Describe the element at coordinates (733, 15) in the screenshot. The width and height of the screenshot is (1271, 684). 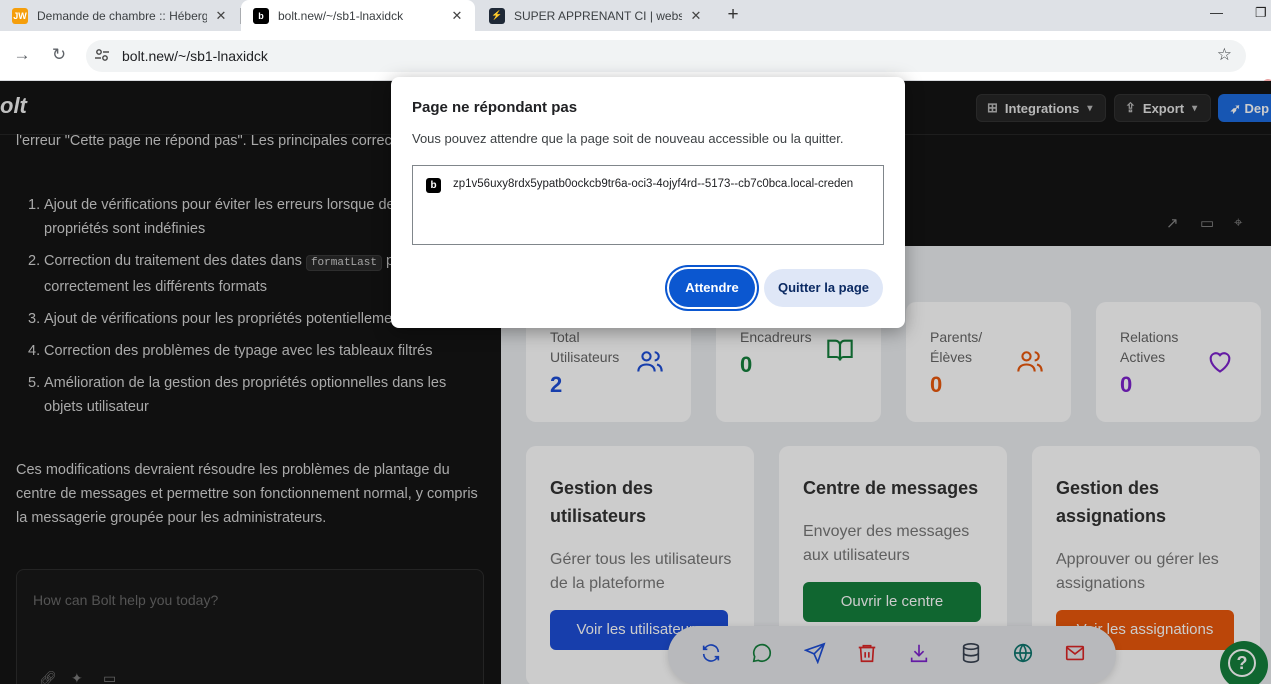
I see `new-tab-button: +` at that location.